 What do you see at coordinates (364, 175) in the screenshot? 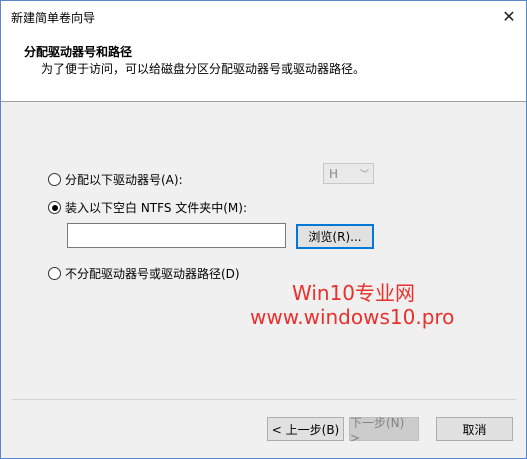
I see `chevron-down-icon: ﹀` at bounding box center [364, 175].